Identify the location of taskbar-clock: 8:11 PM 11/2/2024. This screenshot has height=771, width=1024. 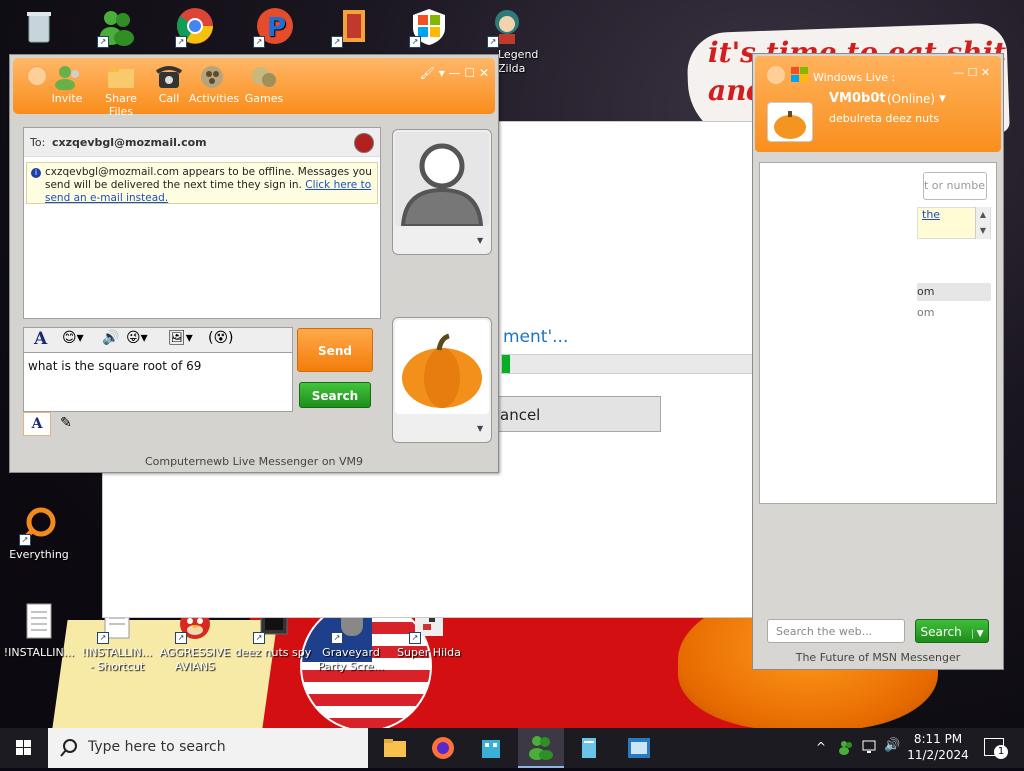
(938, 747).